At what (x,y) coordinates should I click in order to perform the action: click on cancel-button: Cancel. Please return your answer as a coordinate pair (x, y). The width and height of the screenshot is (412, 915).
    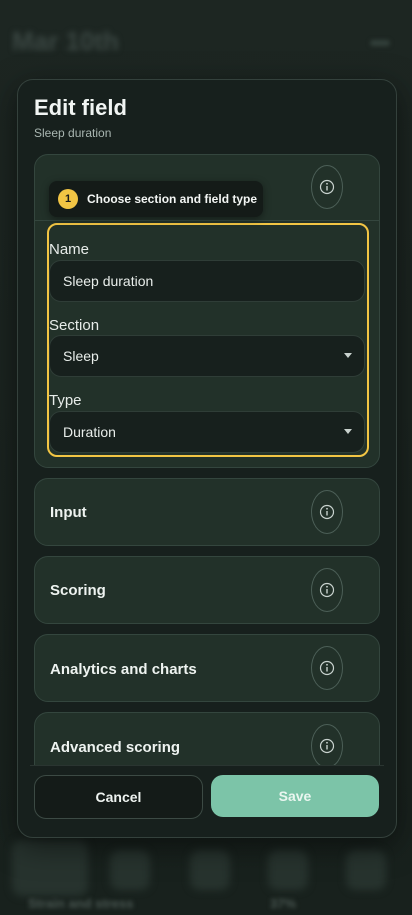
    Looking at the image, I should click on (118, 797).